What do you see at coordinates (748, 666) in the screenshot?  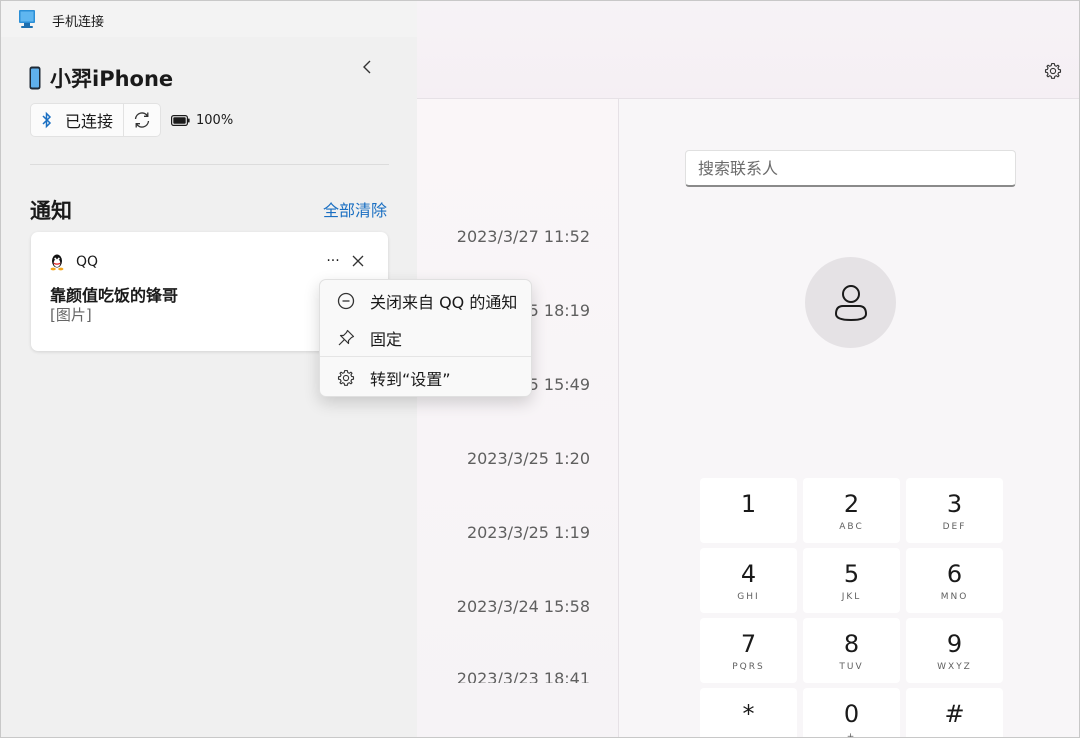 I see `dial-key-letters: PQRS` at bounding box center [748, 666].